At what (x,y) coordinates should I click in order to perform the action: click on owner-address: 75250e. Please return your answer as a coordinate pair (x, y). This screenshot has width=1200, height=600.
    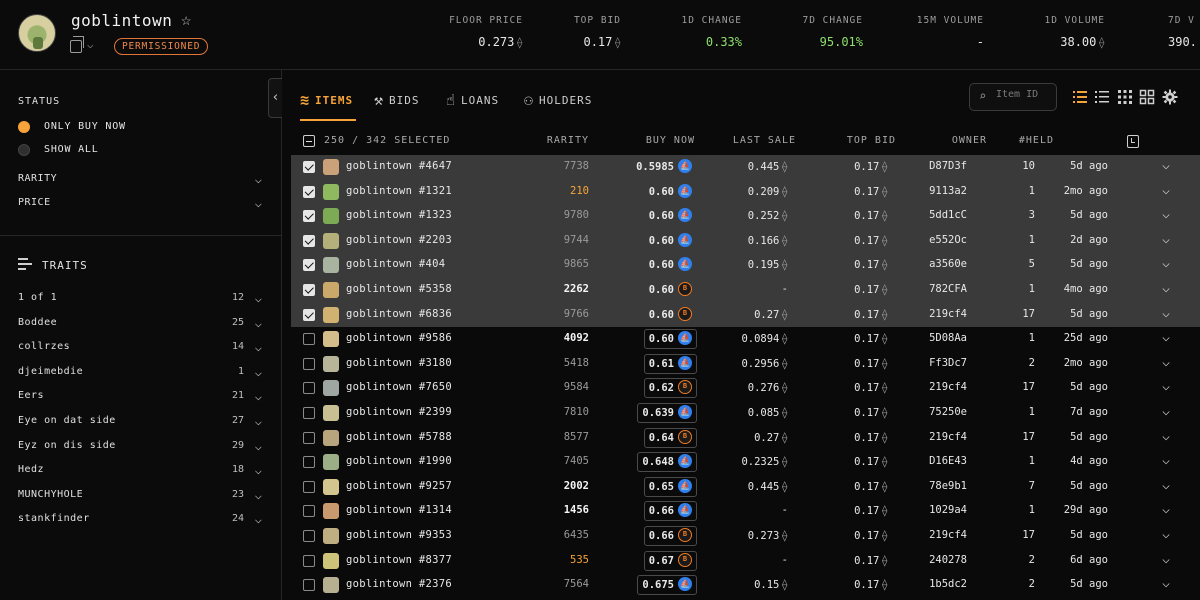
    Looking at the image, I should click on (948, 412).